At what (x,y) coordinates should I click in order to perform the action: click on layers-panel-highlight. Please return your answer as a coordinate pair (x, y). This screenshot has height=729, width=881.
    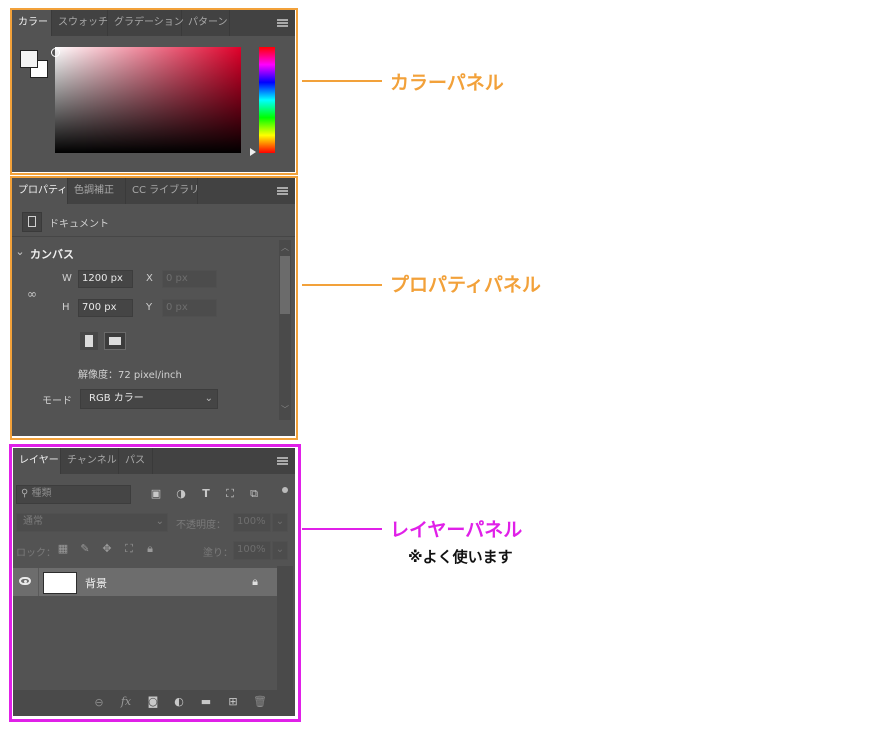
    Looking at the image, I should click on (155, 583).